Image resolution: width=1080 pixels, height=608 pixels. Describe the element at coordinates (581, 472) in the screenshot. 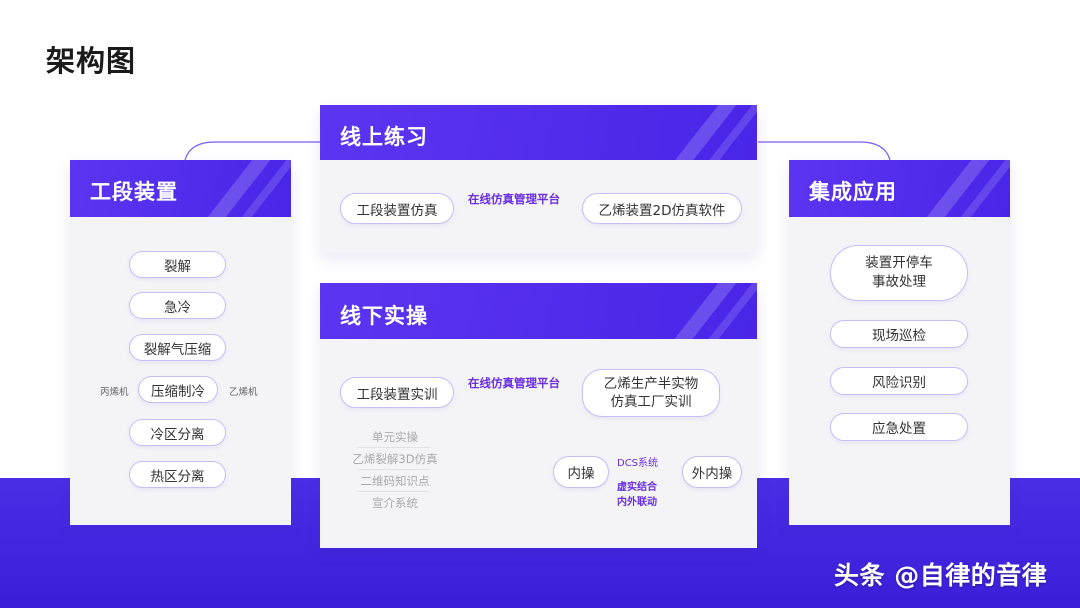

I see `inner-pill: 内操` at that location.